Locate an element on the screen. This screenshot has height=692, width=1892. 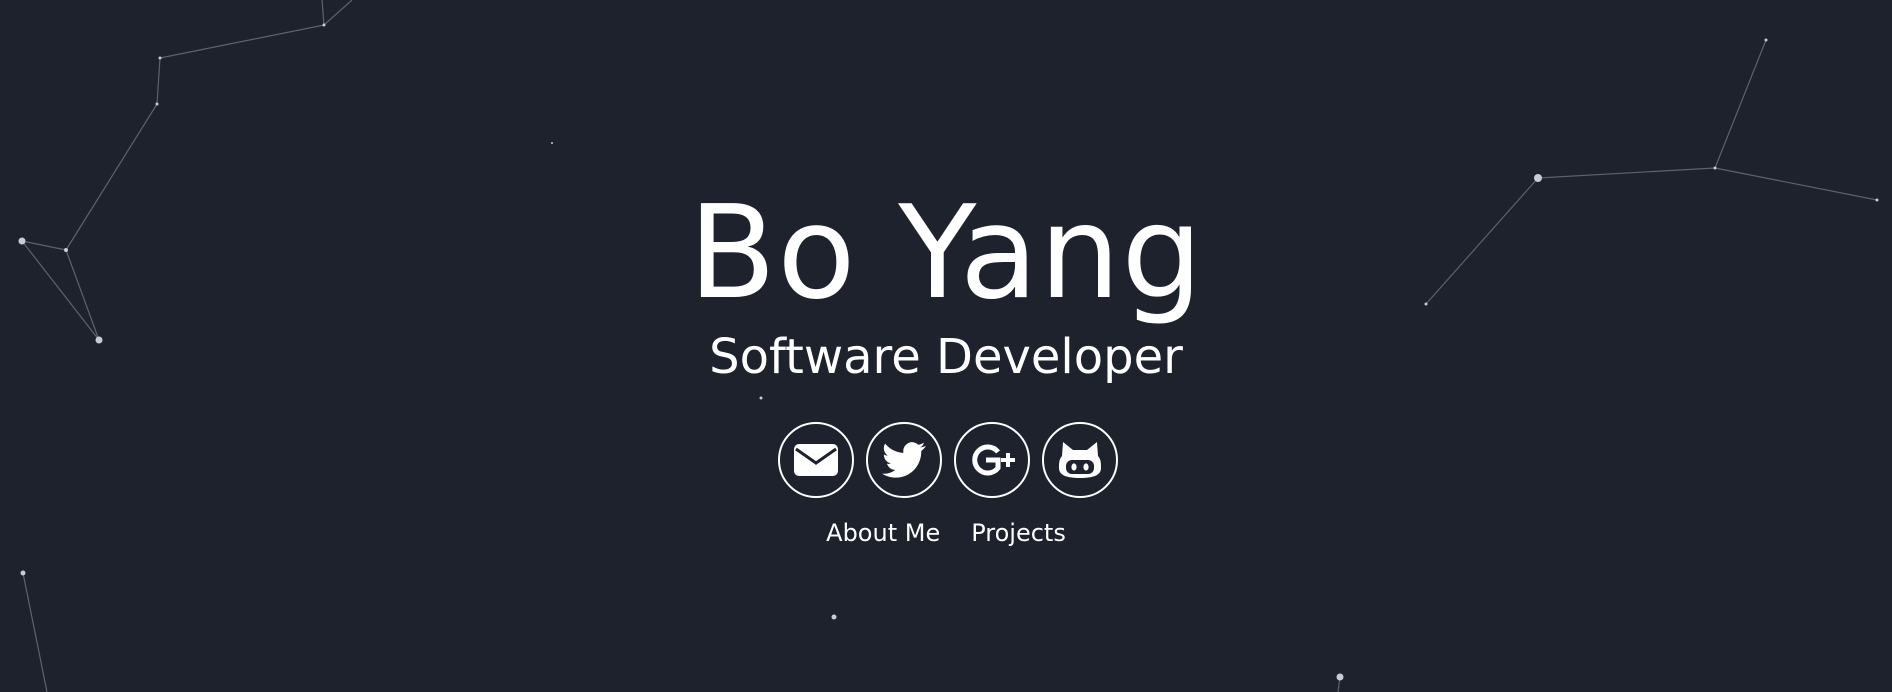
social-links is located at coordinates (948, 460).